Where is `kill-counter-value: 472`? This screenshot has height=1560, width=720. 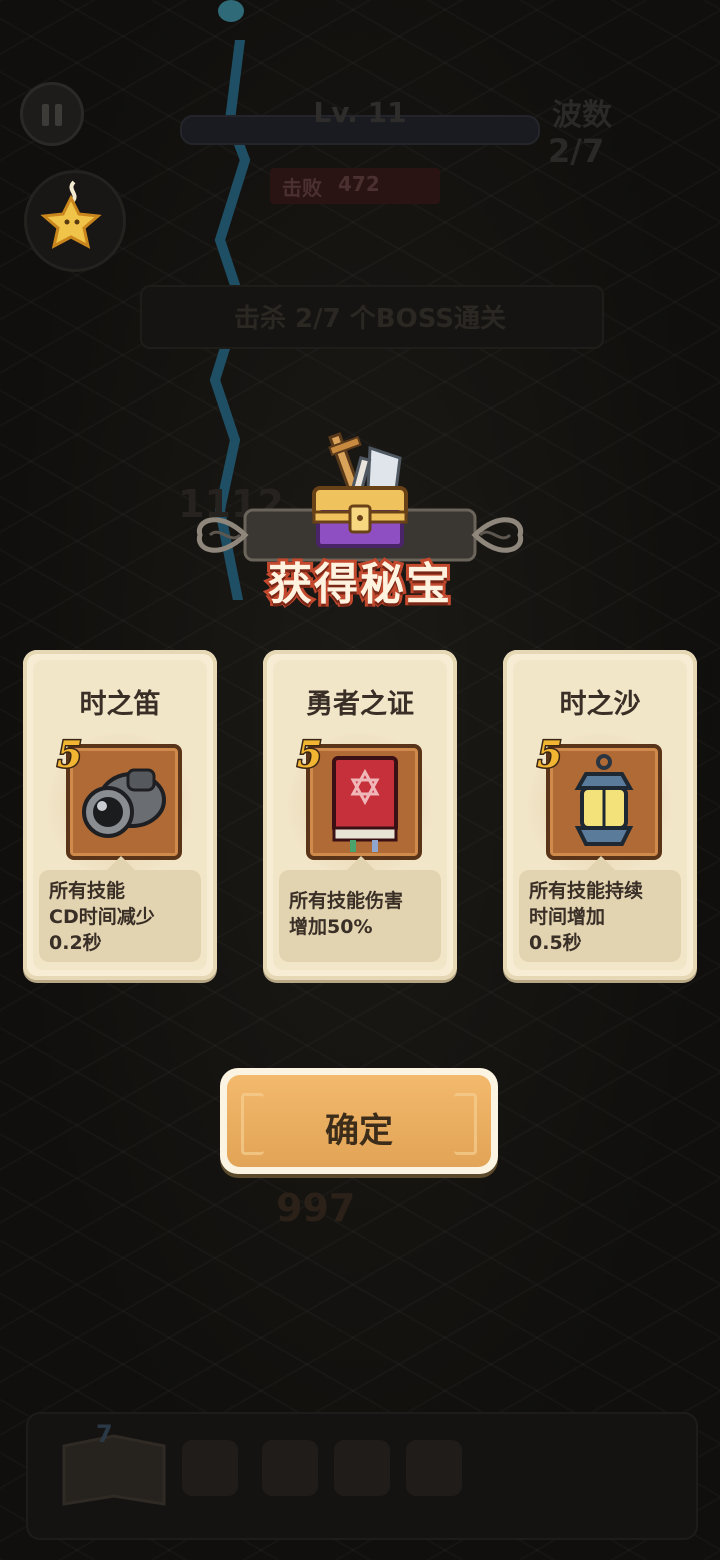 kill-counter-value: 472 is located at coordinates (359, 184).